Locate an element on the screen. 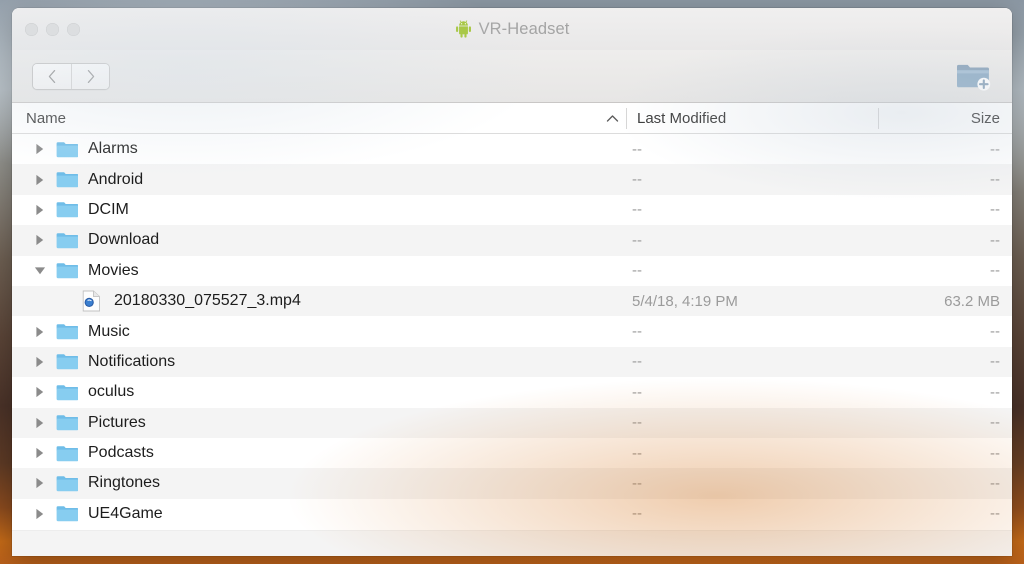 The height and width of the screenshot is (564, 1024). window-titlebar: VR-Headset is located at coordinates (512, 29).